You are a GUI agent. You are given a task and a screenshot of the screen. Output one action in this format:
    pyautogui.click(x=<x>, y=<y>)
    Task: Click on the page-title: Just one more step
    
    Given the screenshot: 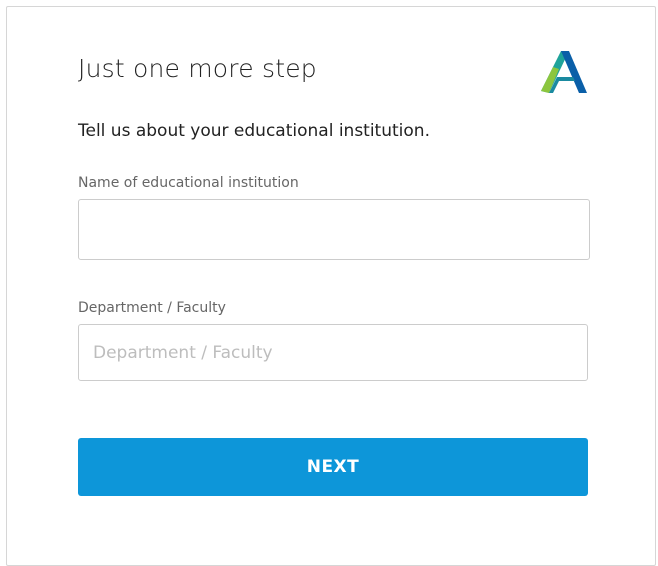 What is the action you would take?
    pyautogui.click(x=197, y=68)
    